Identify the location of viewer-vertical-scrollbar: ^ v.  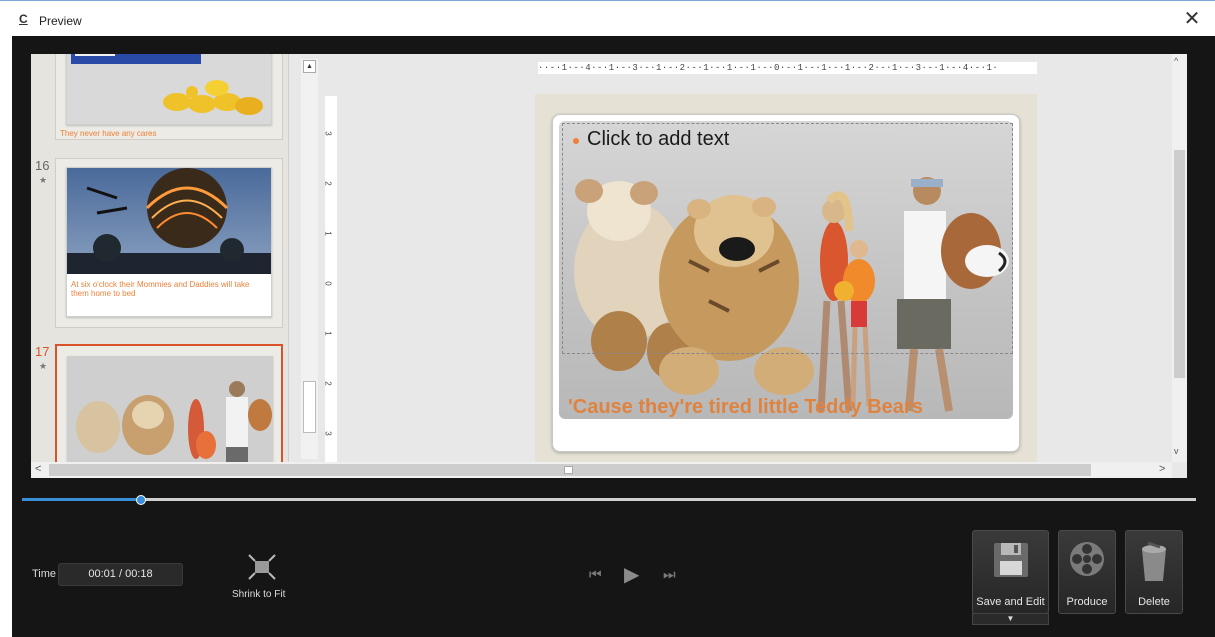
(1179, 258).